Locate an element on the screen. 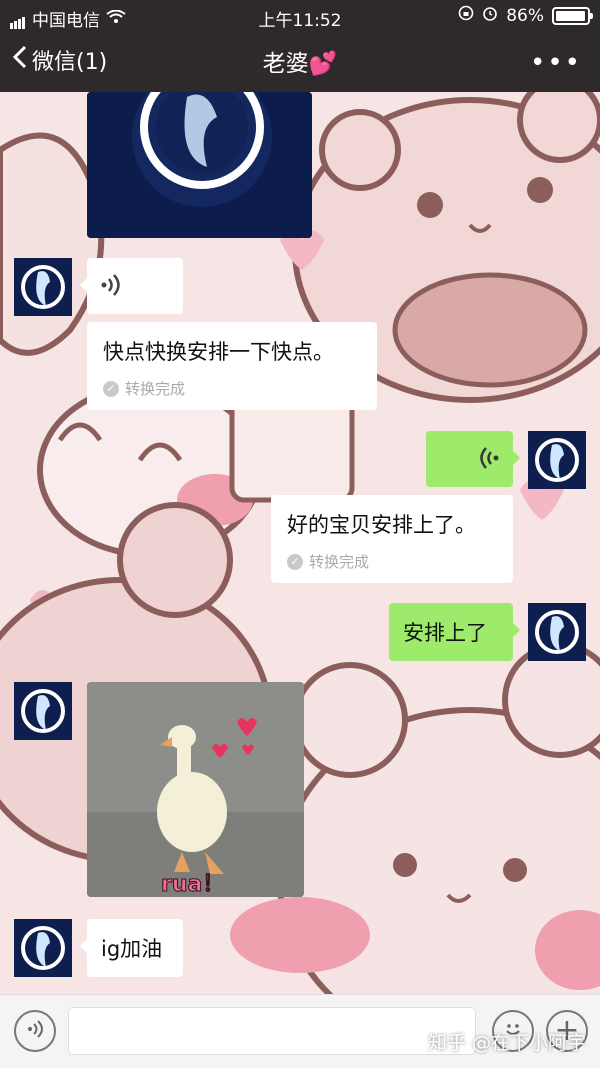  chat-header: 微信(1) 老婆💕 ••• is located at coordinates (300, 62).